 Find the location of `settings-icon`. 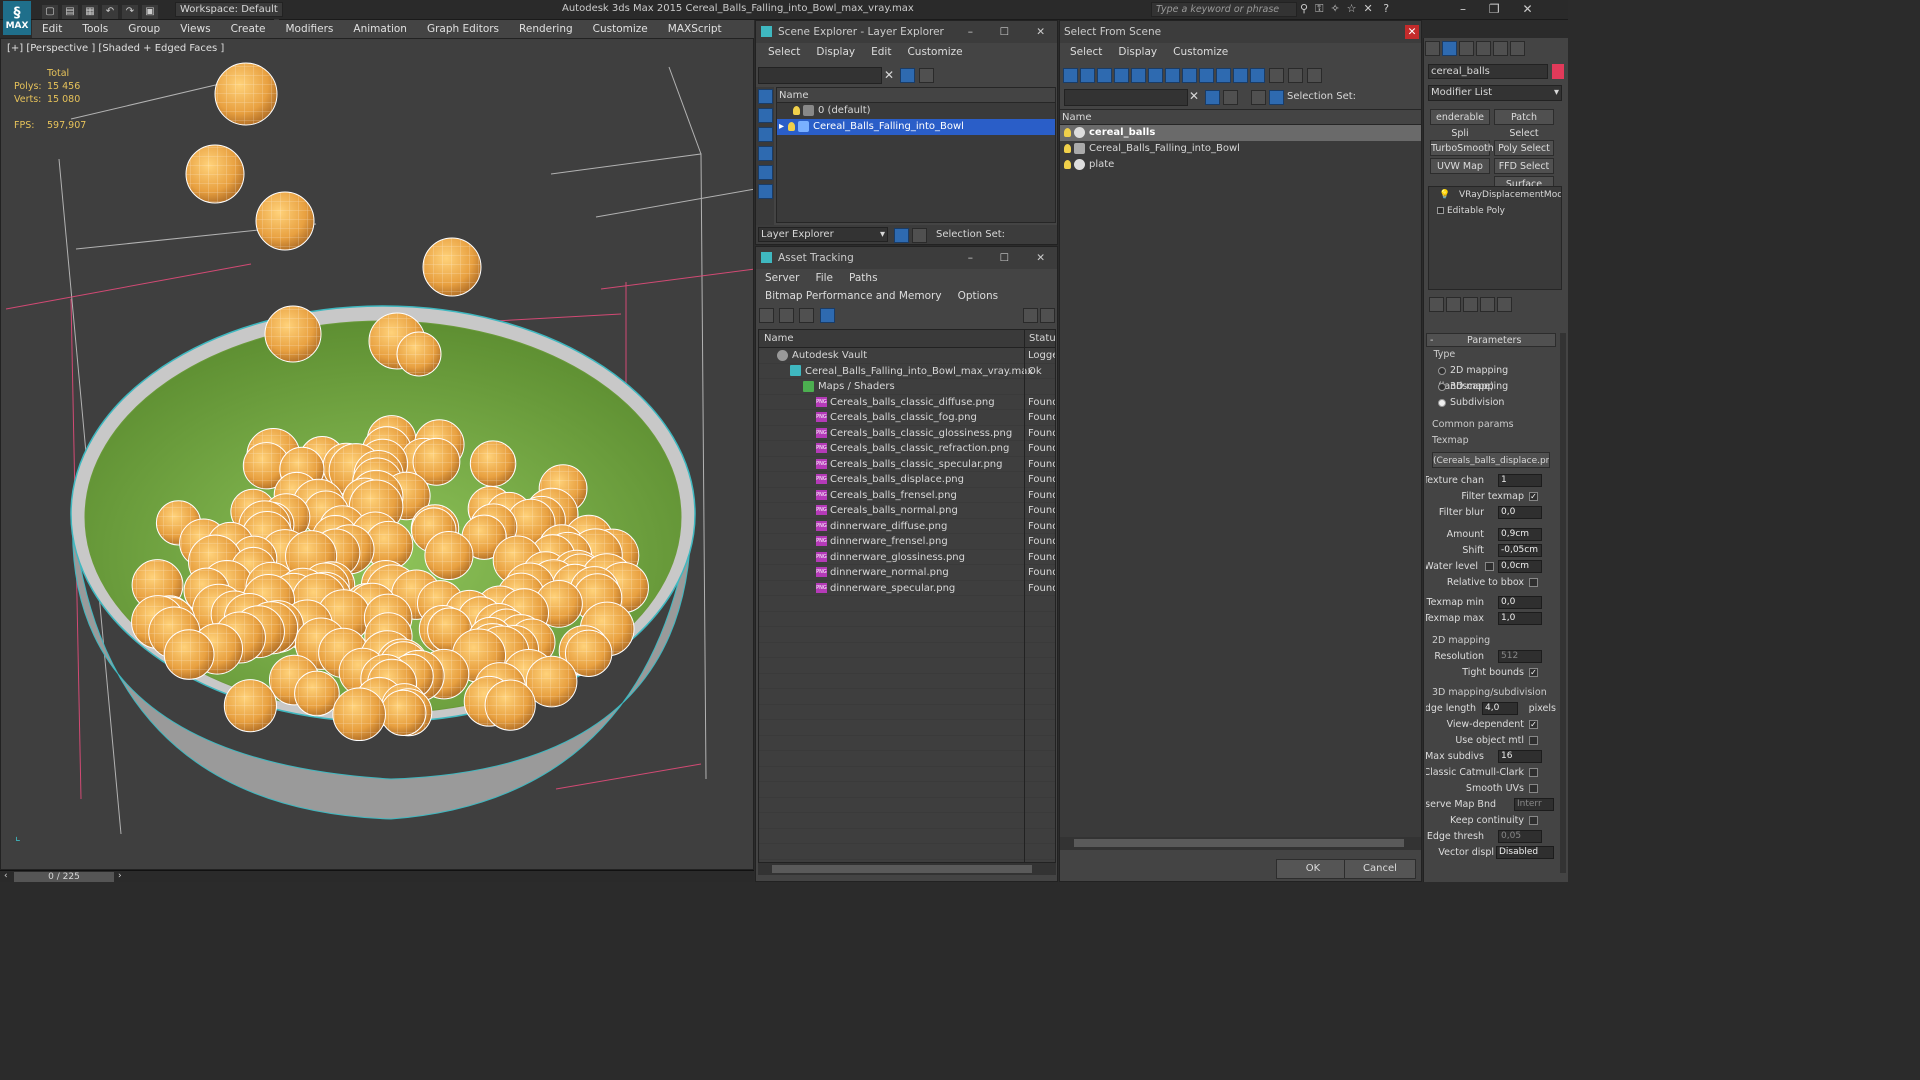

settings-icon is located at coordinates (1047, 315).